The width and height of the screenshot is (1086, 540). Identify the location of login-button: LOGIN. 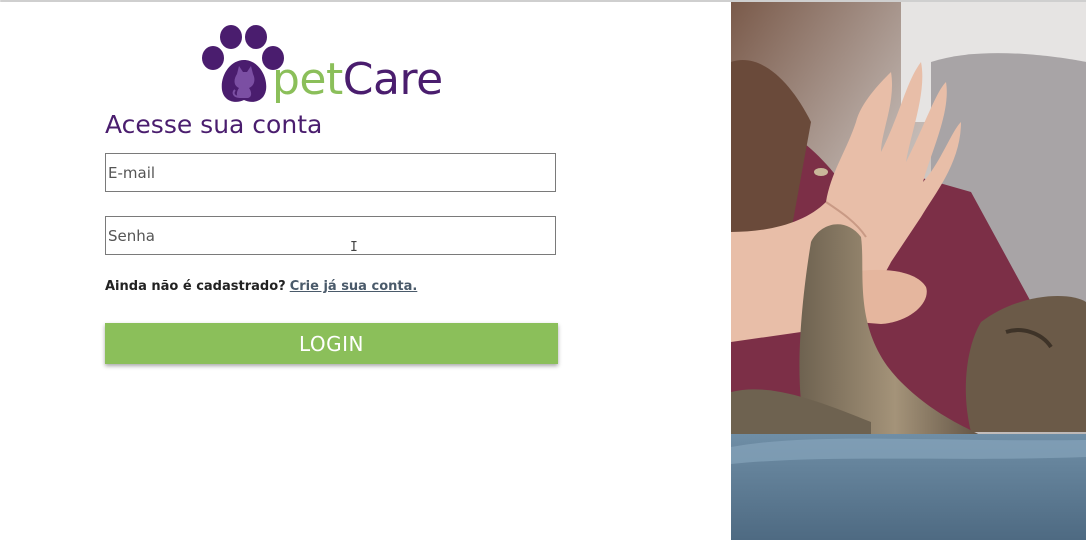
(331, 343).